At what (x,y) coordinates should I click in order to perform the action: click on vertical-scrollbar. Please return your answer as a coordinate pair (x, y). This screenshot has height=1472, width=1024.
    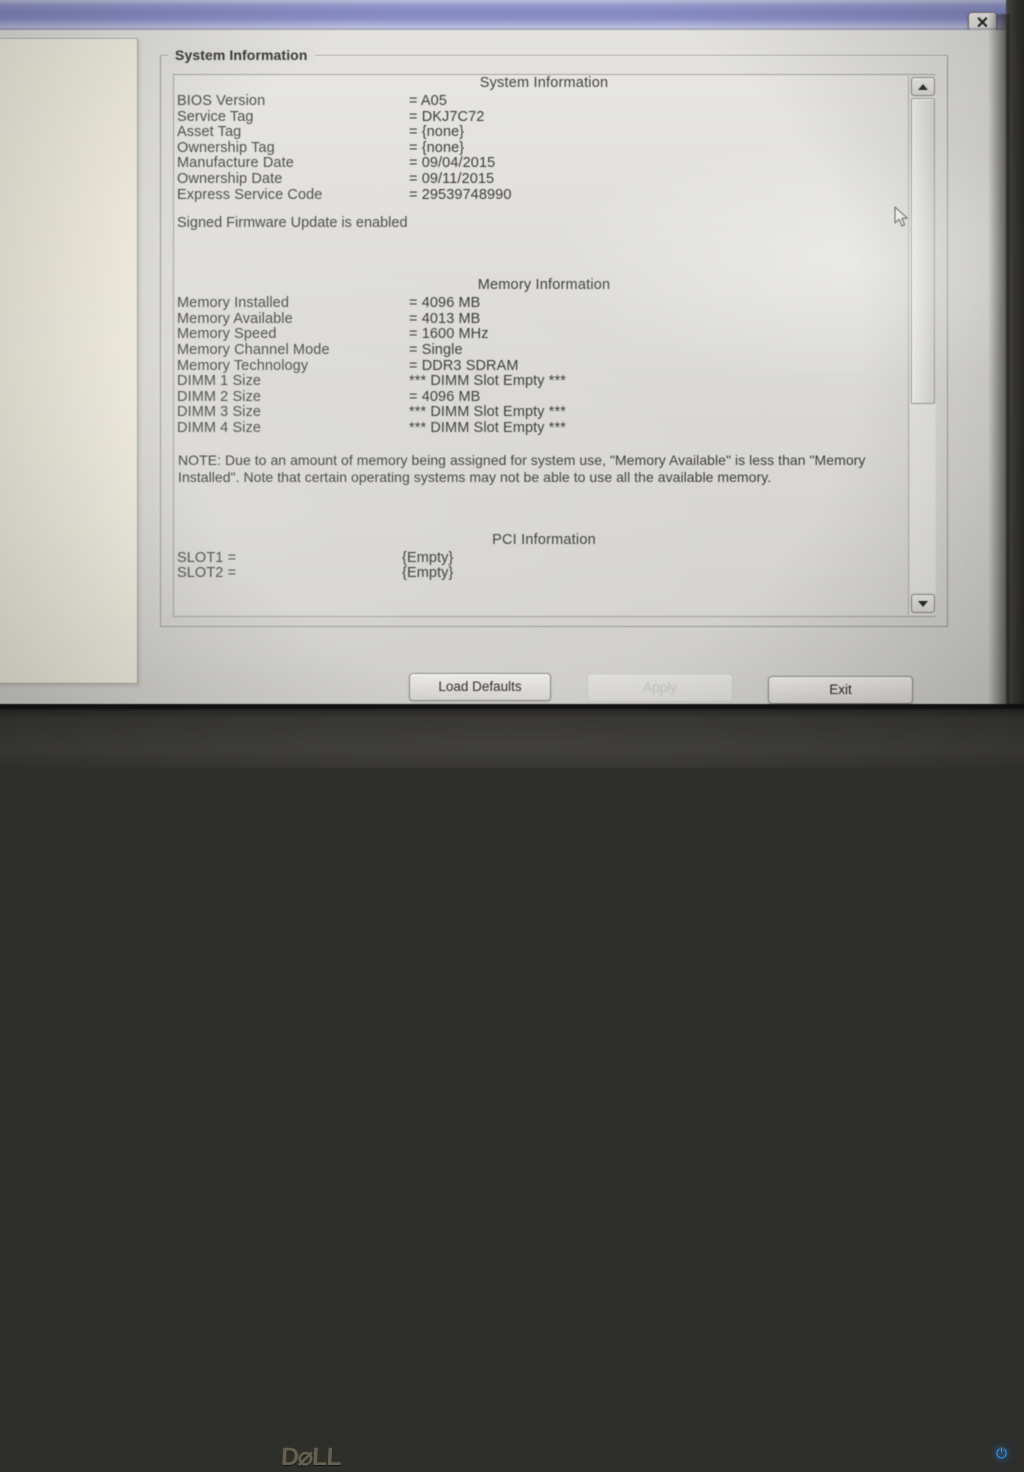
    Looking at the image, I should click on (922, 345).